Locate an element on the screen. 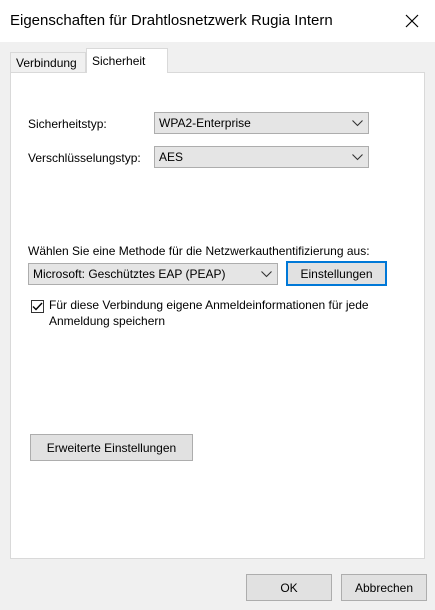  checkmark-icon is located at coordinates (37, 306).